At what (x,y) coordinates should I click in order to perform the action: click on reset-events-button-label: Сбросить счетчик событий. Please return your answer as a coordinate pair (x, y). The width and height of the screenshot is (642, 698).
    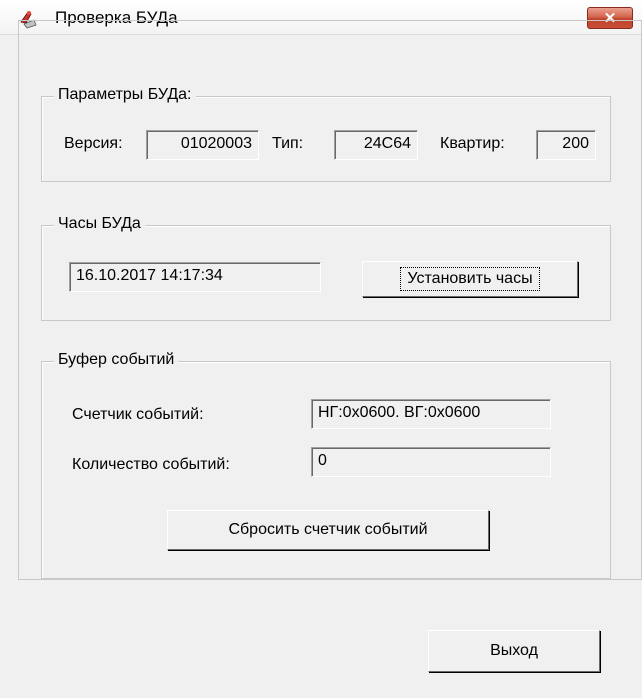
    Looking at the image, I should click on (328, 529).